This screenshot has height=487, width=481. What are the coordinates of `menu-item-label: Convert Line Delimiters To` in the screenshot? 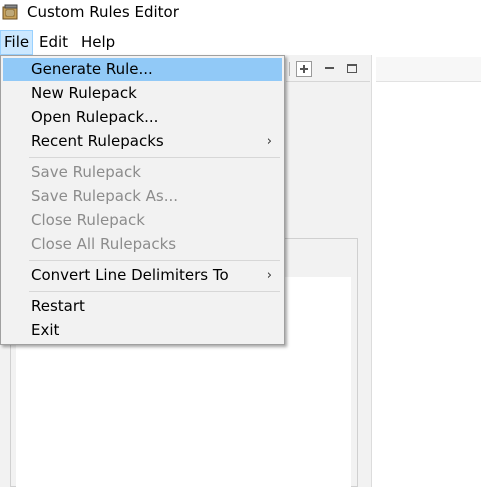 It's located at (130, 275).